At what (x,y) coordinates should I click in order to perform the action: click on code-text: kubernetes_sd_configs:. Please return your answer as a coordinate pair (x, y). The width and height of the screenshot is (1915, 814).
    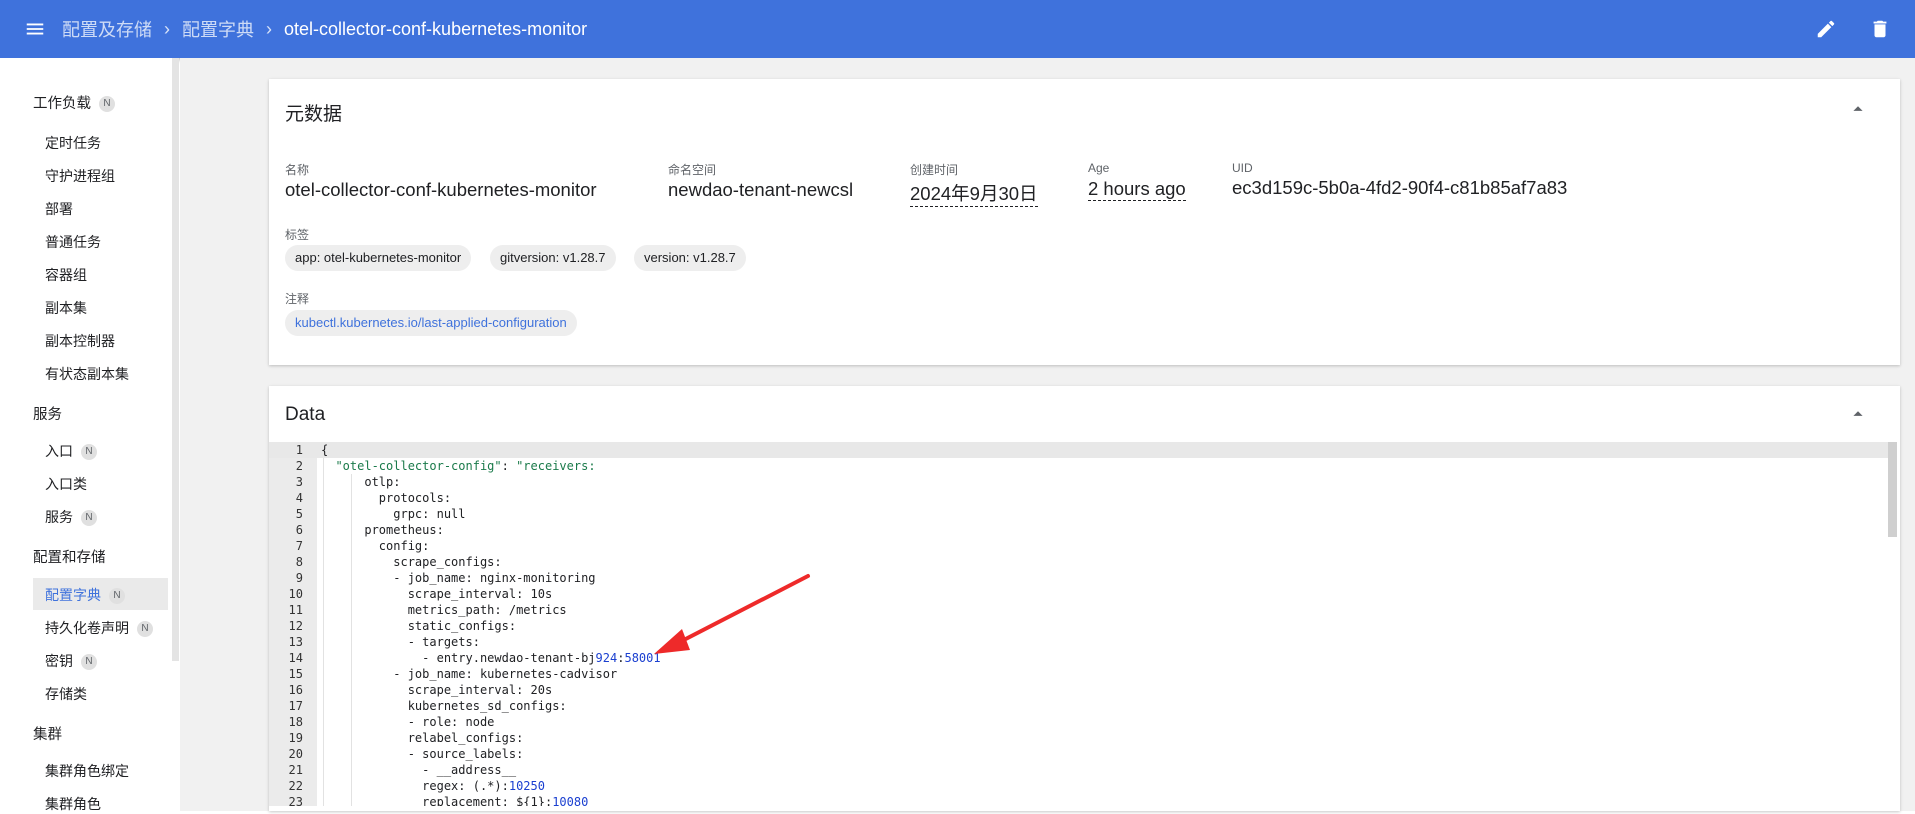
    Looking at the image, I should click on (444, 706).